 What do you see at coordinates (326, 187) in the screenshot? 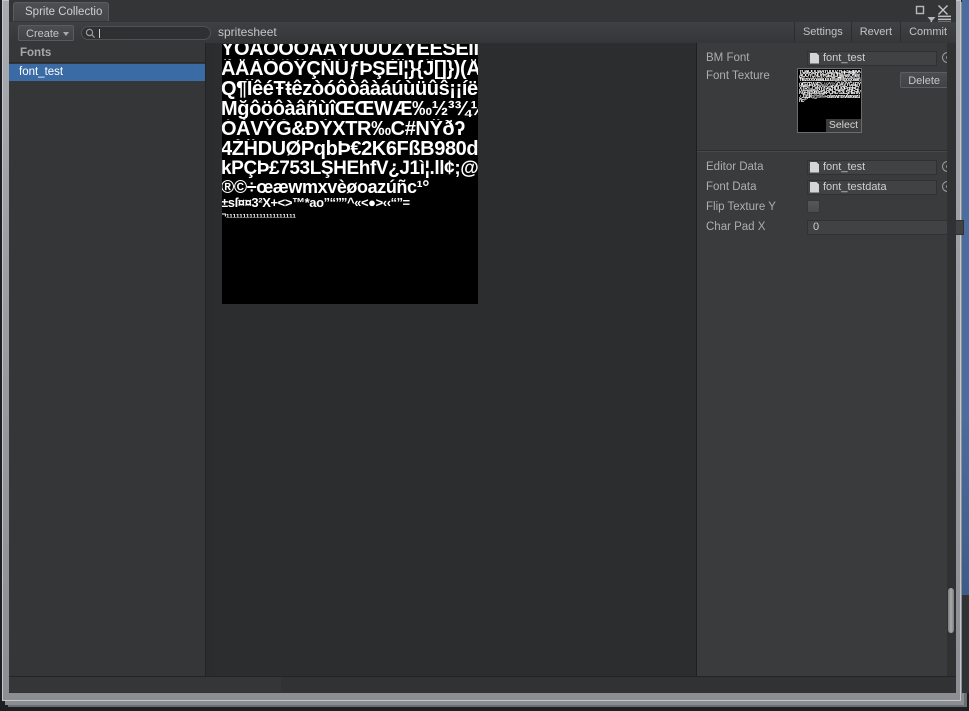
I see `atlas-glyph-row: ®©÷œæwmxvèøoazúñc¹°` at bounding box center [326, 187].